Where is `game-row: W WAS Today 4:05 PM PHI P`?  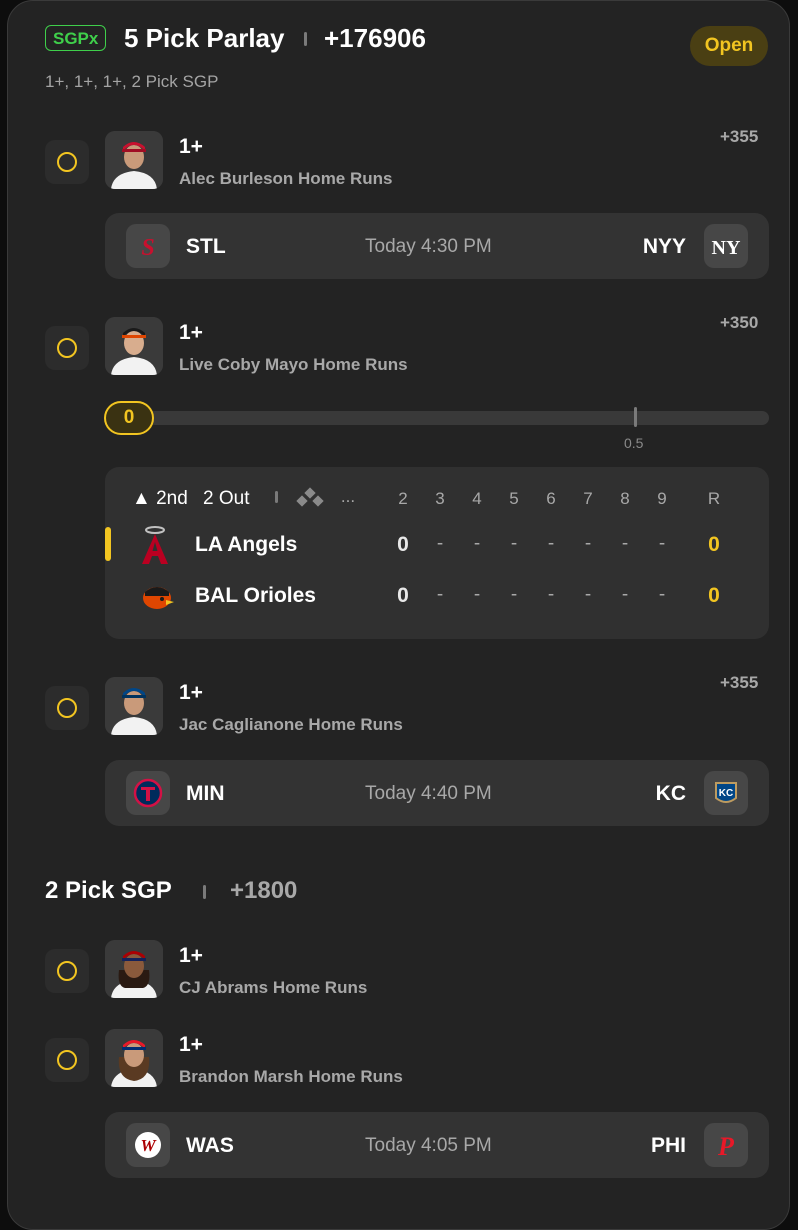
game-row: W WAS Today 4:05 PM PHI P is located at coordinates (437, 1145).